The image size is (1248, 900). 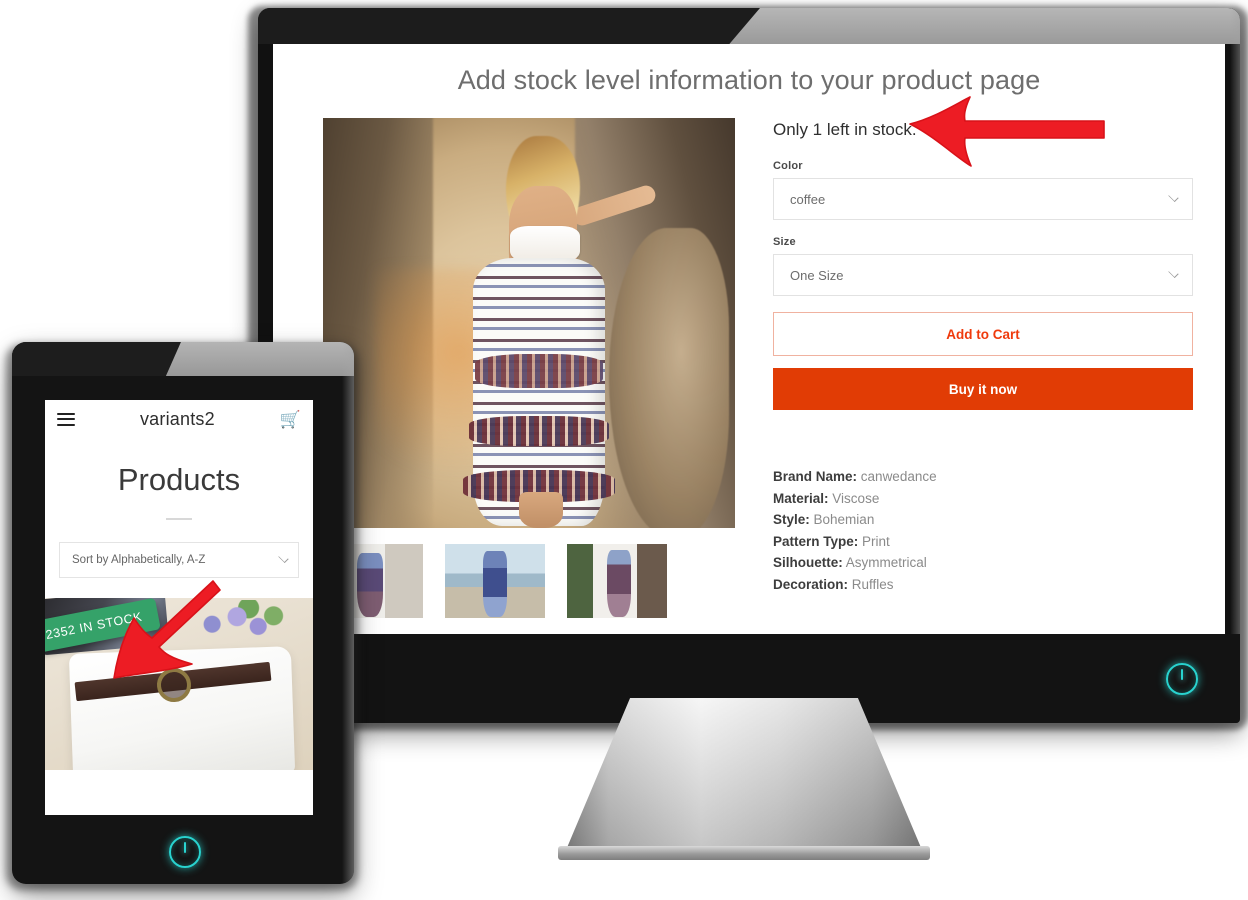 What do you see at coordinates (816, 541) in the screenshot?
I see `spec-key: Pattern Type:` at bounding box center [816, 541].